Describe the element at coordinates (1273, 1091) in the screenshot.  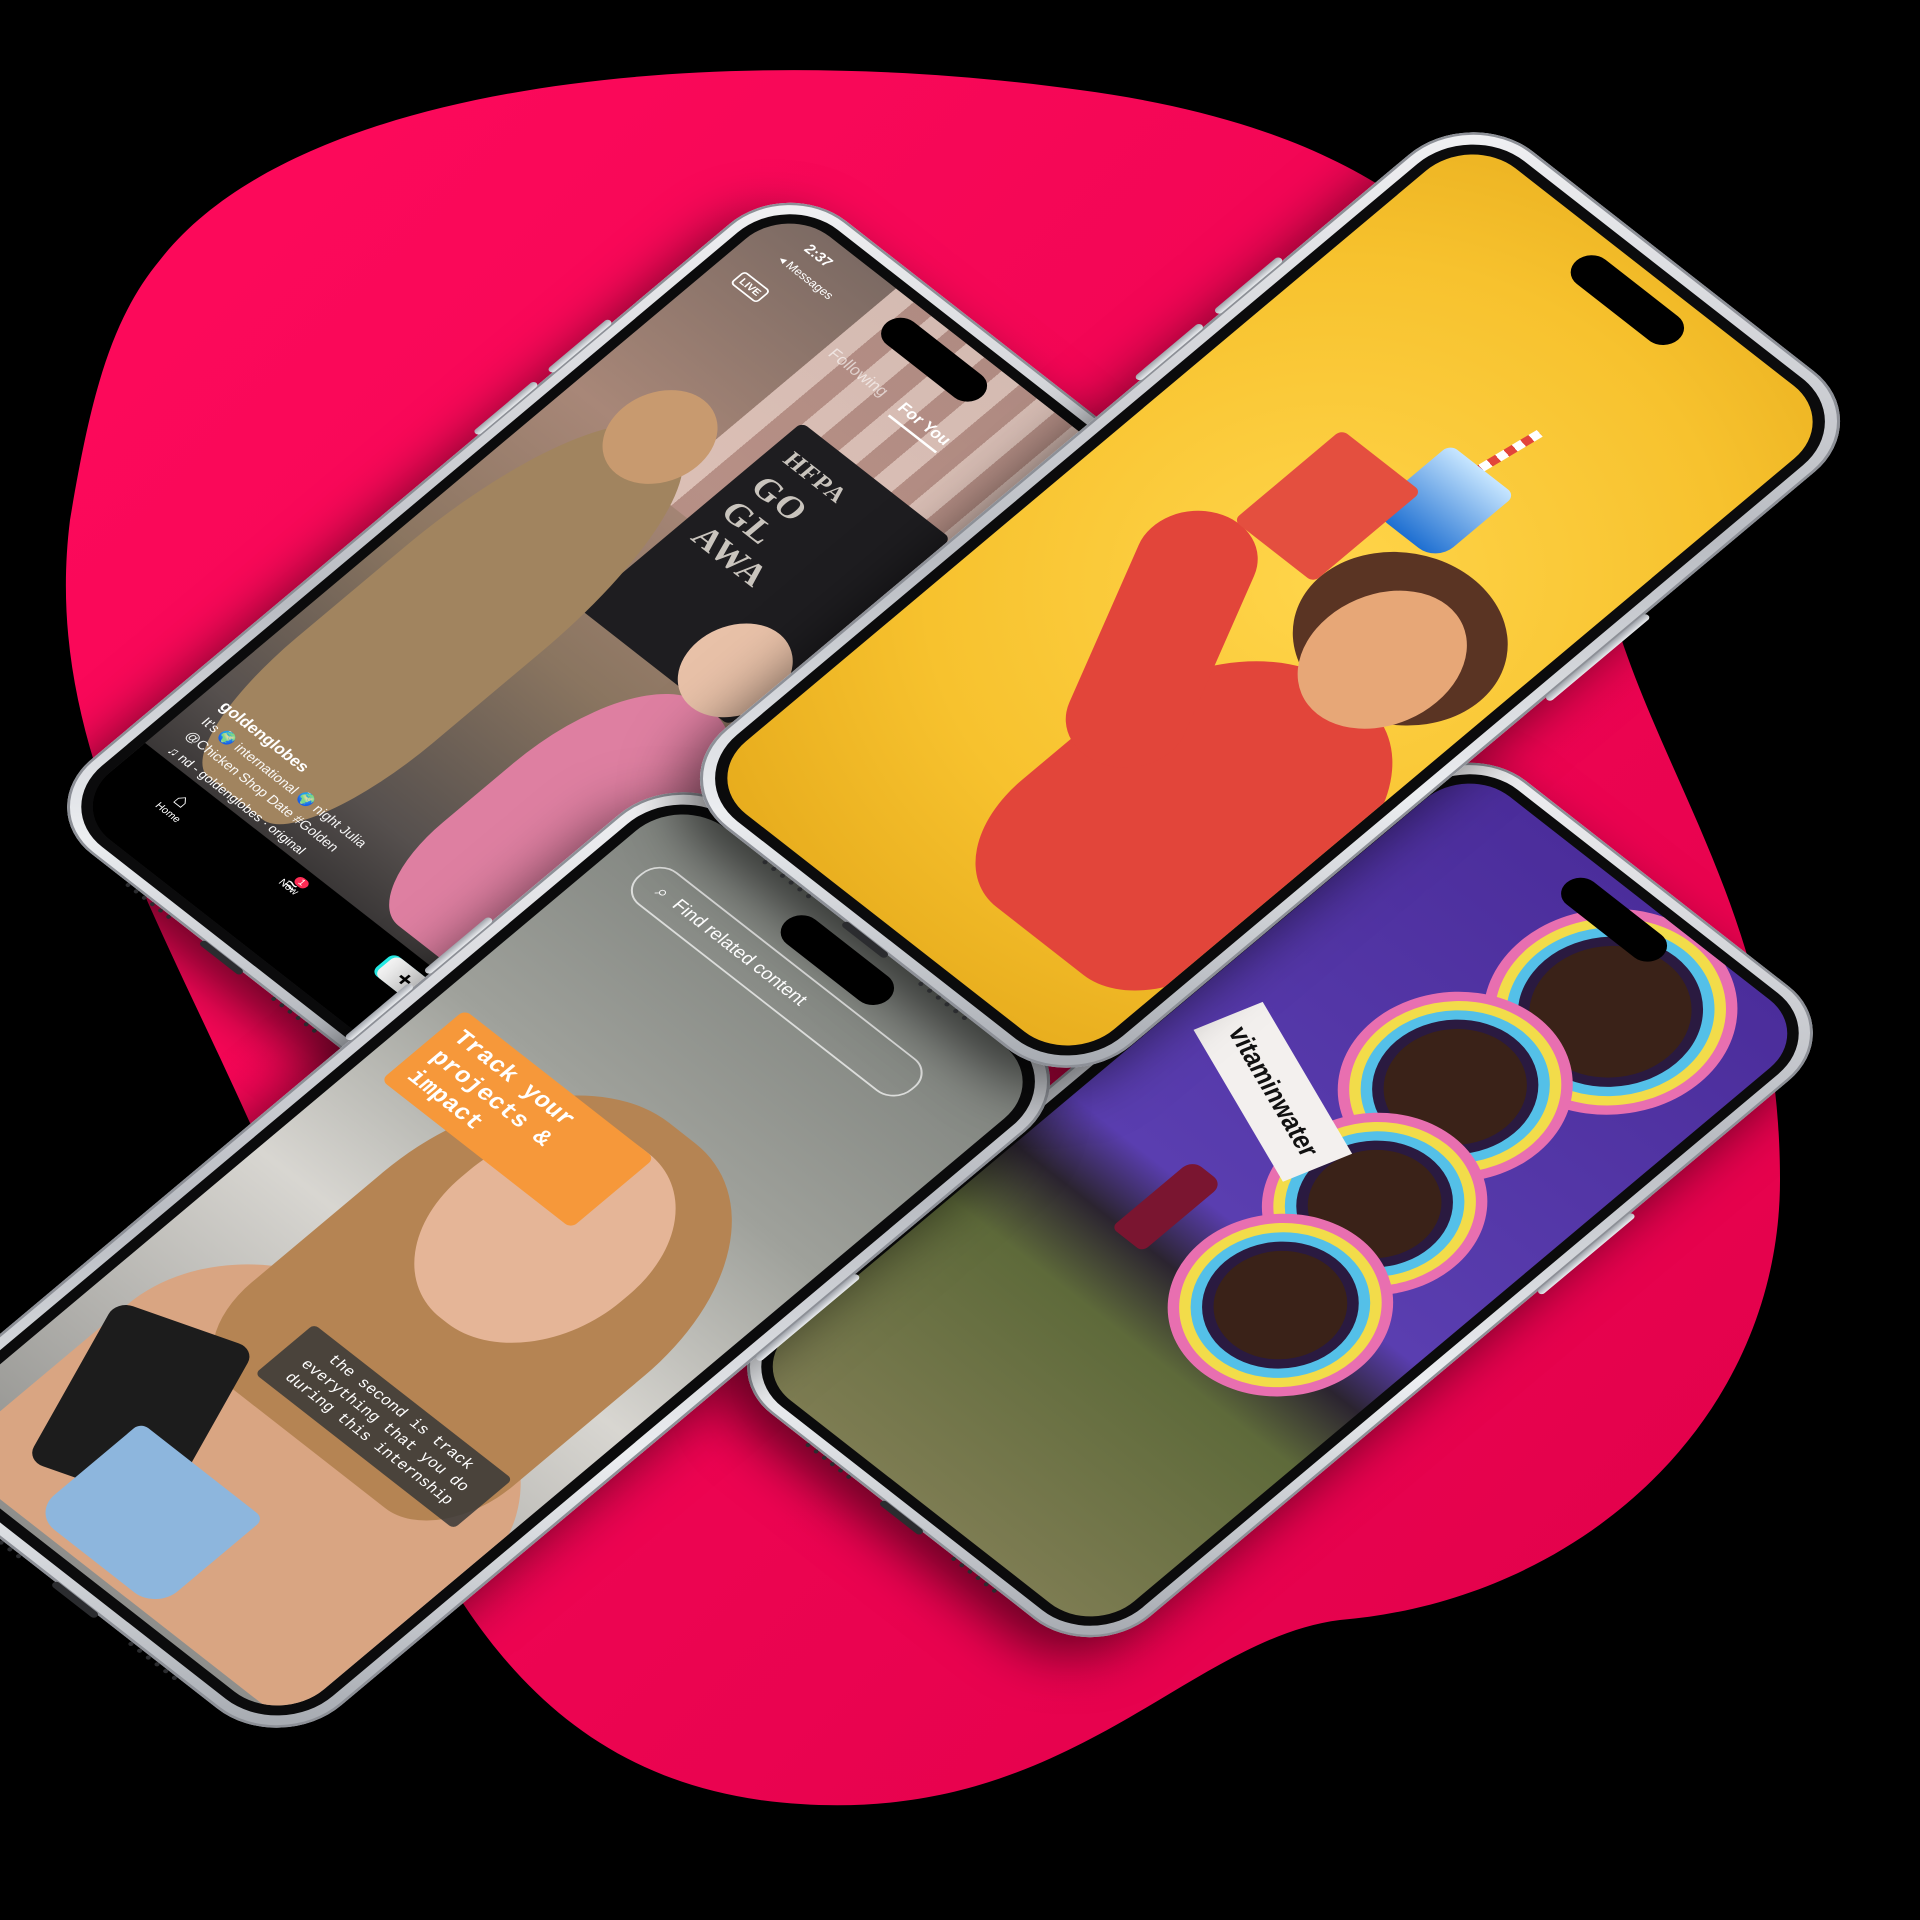
I see `vitaminwater-sign: vitaminwater` at that location.